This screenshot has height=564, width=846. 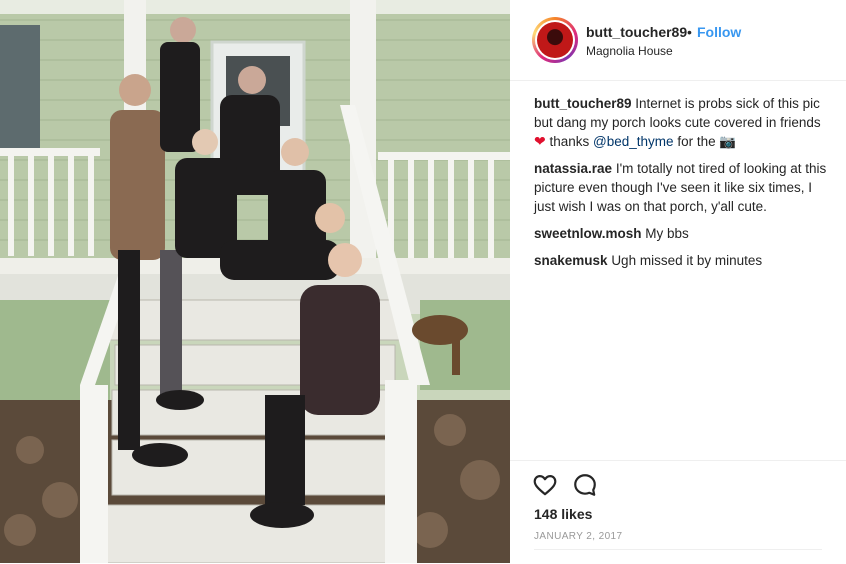 I want to click on mention-link: @bed_thyme, so click(x=633, y=141).